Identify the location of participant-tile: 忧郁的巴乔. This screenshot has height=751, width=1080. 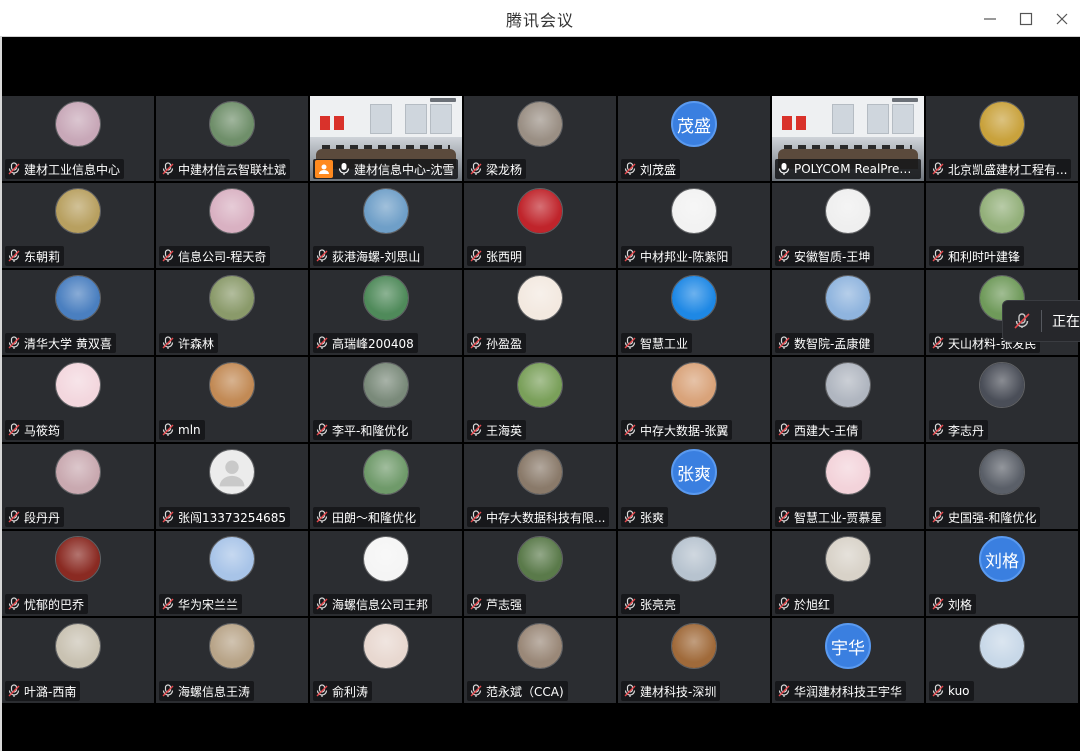
(78, 573).